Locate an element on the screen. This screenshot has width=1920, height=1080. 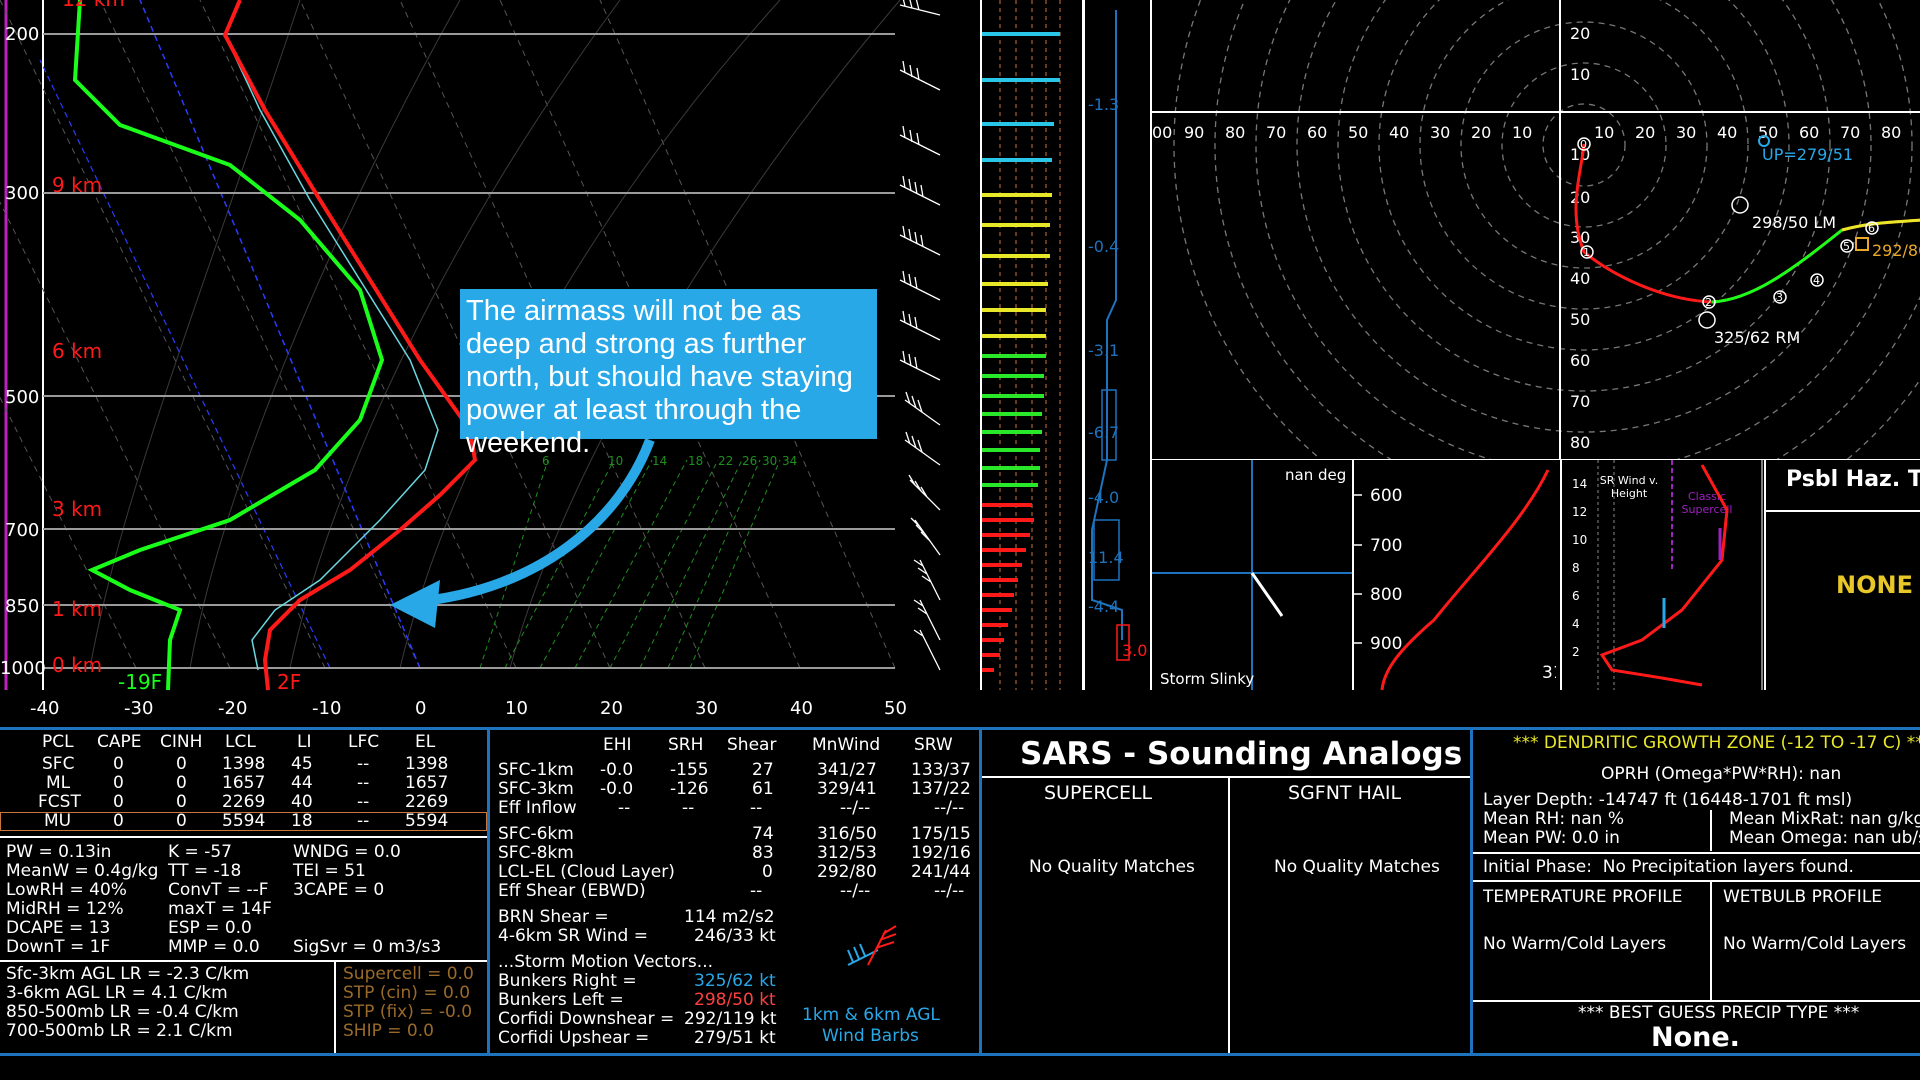
parcel-cell: 45 is located at coordinates (302, 764).